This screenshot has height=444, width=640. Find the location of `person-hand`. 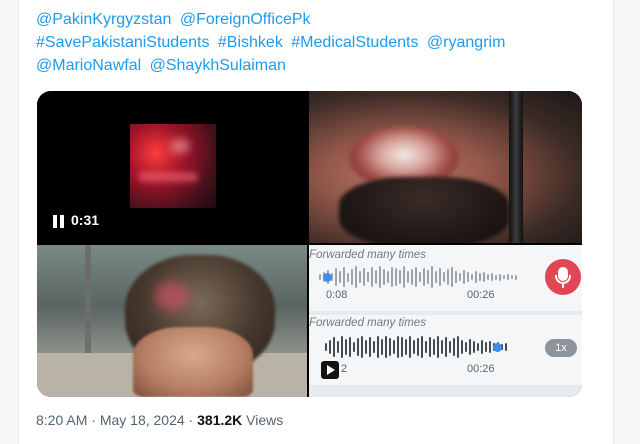

person-hand is located at coordinates (193, 362).